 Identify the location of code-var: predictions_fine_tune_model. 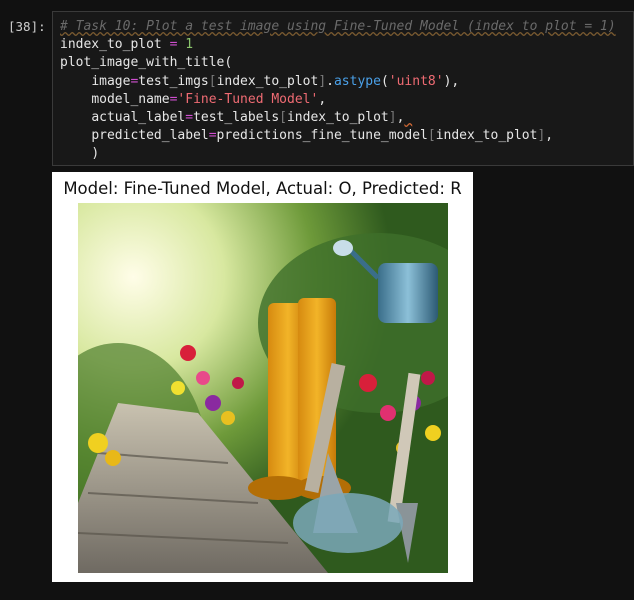
(322, 136).